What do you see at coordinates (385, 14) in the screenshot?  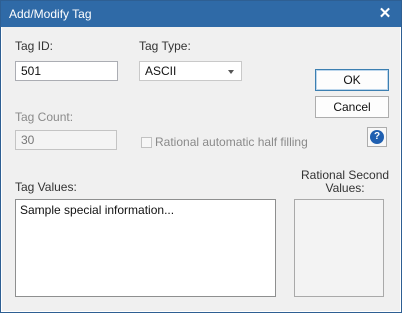 I see `close-icon: ✕` at bounding box center [385, 14].